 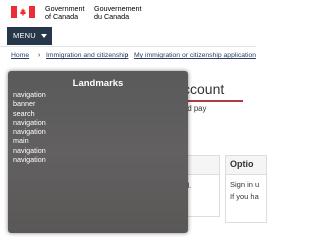 What do you see at coordinates (244, 196) in the screenshot?
I see `option-text-line2: If you ha` at bounding box center [244, 196].